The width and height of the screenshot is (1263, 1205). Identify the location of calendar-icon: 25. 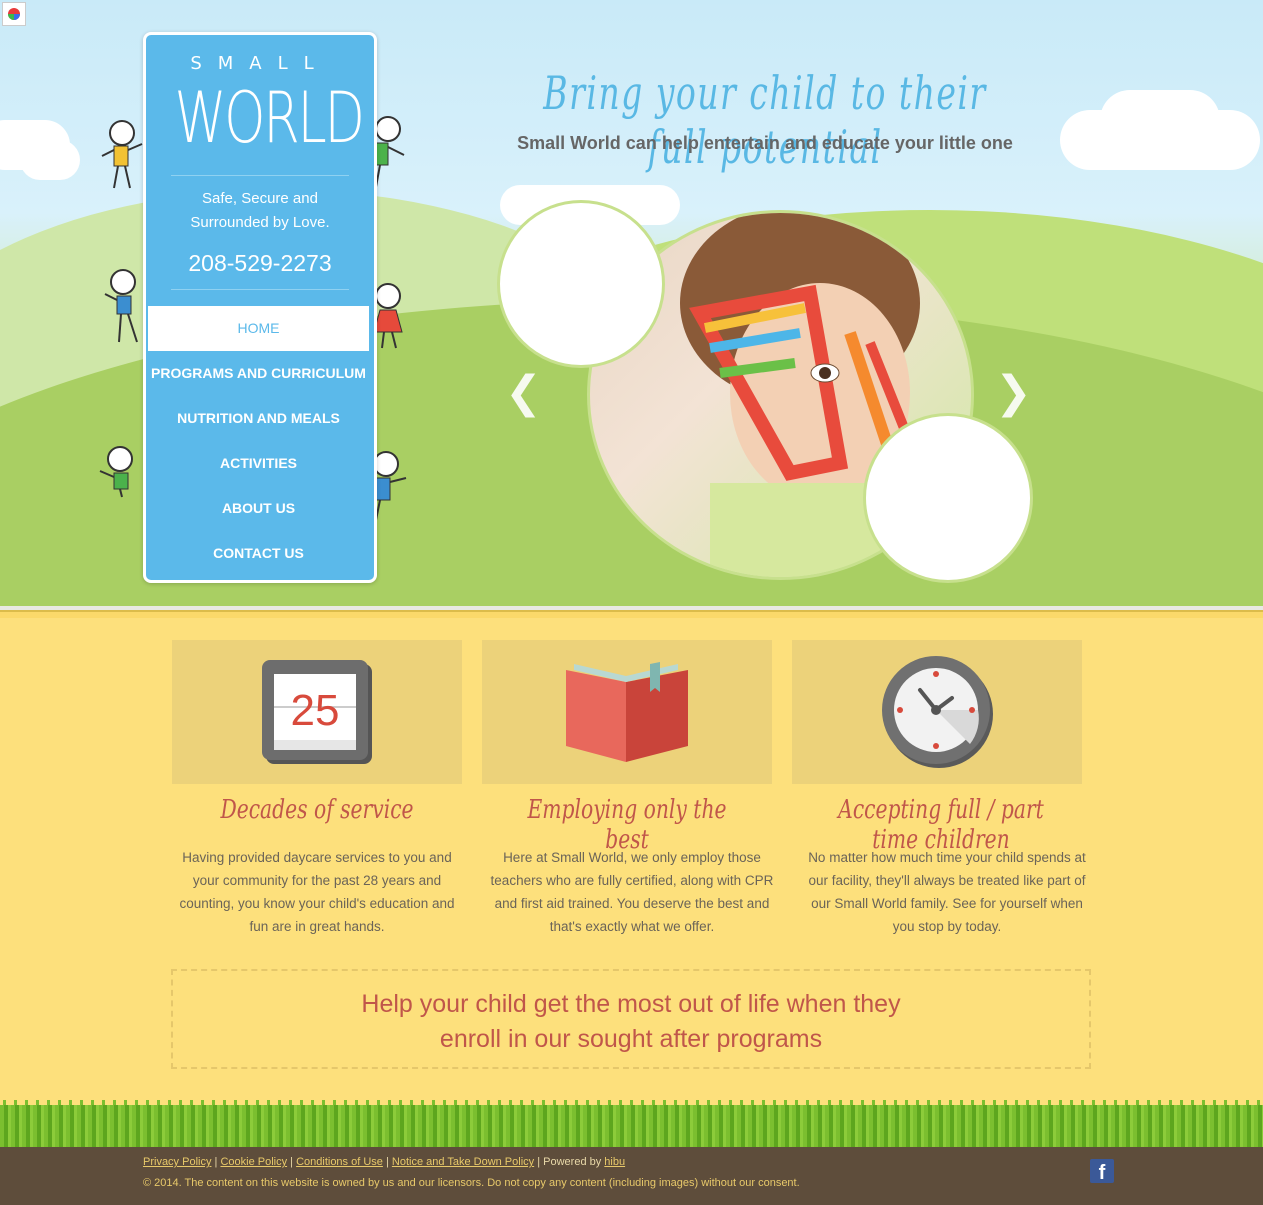
(317, 712).